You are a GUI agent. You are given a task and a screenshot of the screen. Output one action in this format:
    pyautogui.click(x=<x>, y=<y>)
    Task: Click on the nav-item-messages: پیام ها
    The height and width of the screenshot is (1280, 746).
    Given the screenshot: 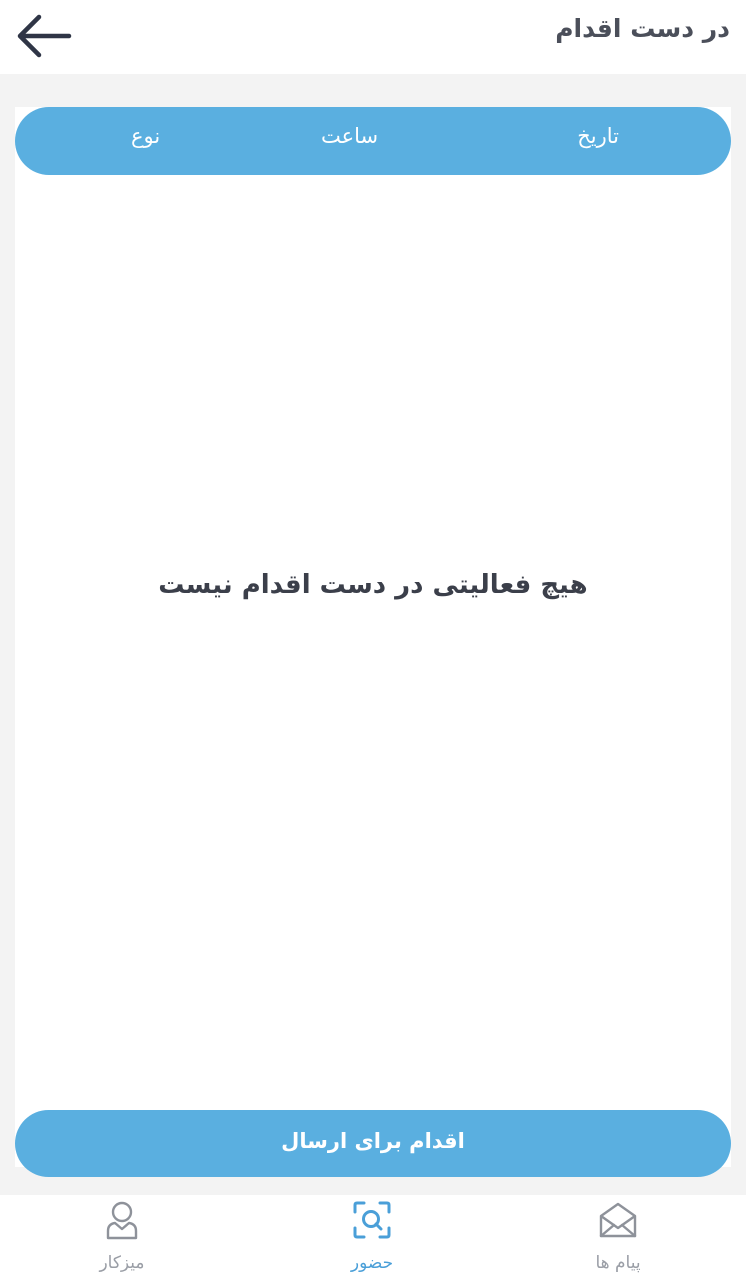 What is the action you would take?
    pyautogui.click(x=618, y=1237)
    